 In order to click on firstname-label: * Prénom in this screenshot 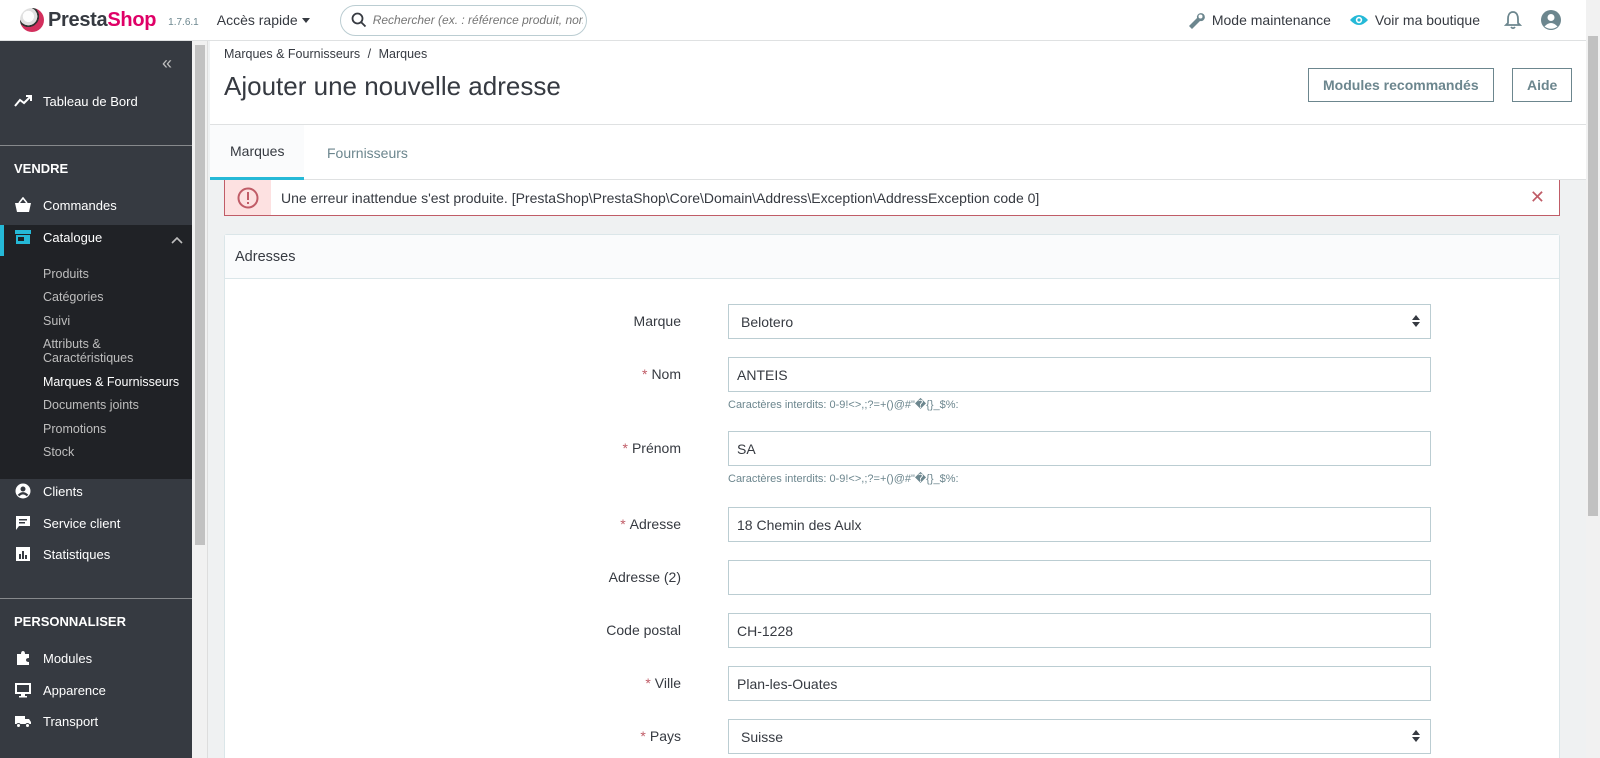, I will do `click(652, 448)`.